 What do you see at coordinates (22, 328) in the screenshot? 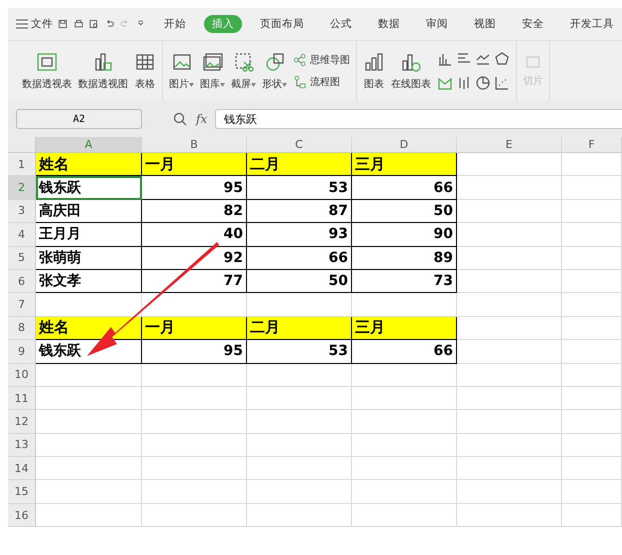
I see `row-header: 8` at bounding box center [22, 328].